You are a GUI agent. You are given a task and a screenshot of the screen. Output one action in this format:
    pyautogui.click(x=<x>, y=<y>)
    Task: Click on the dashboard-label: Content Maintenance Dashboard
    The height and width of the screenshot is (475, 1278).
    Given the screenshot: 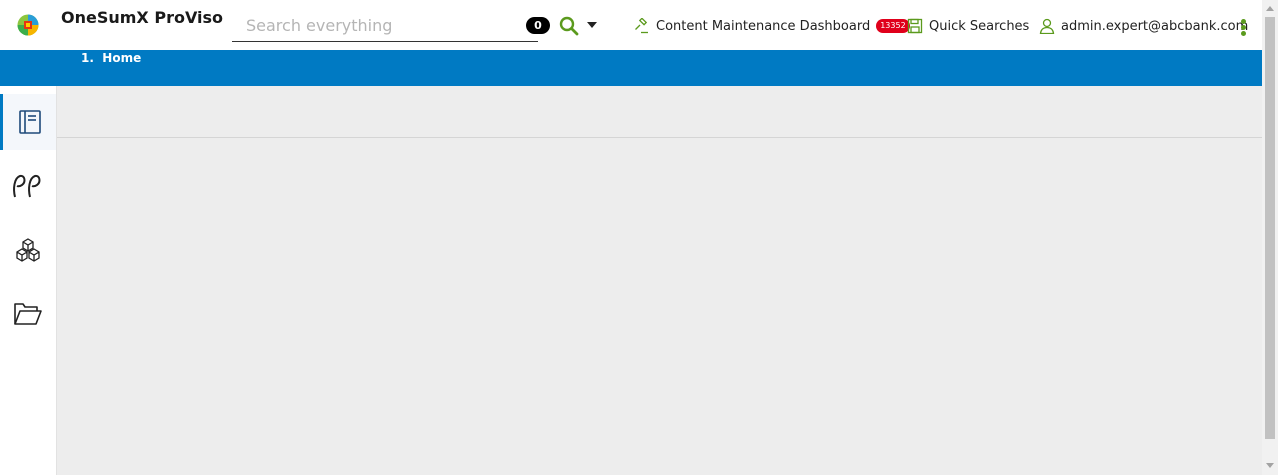 What is the action you would take?
    pyautogui.click(x=763, y=26)
    